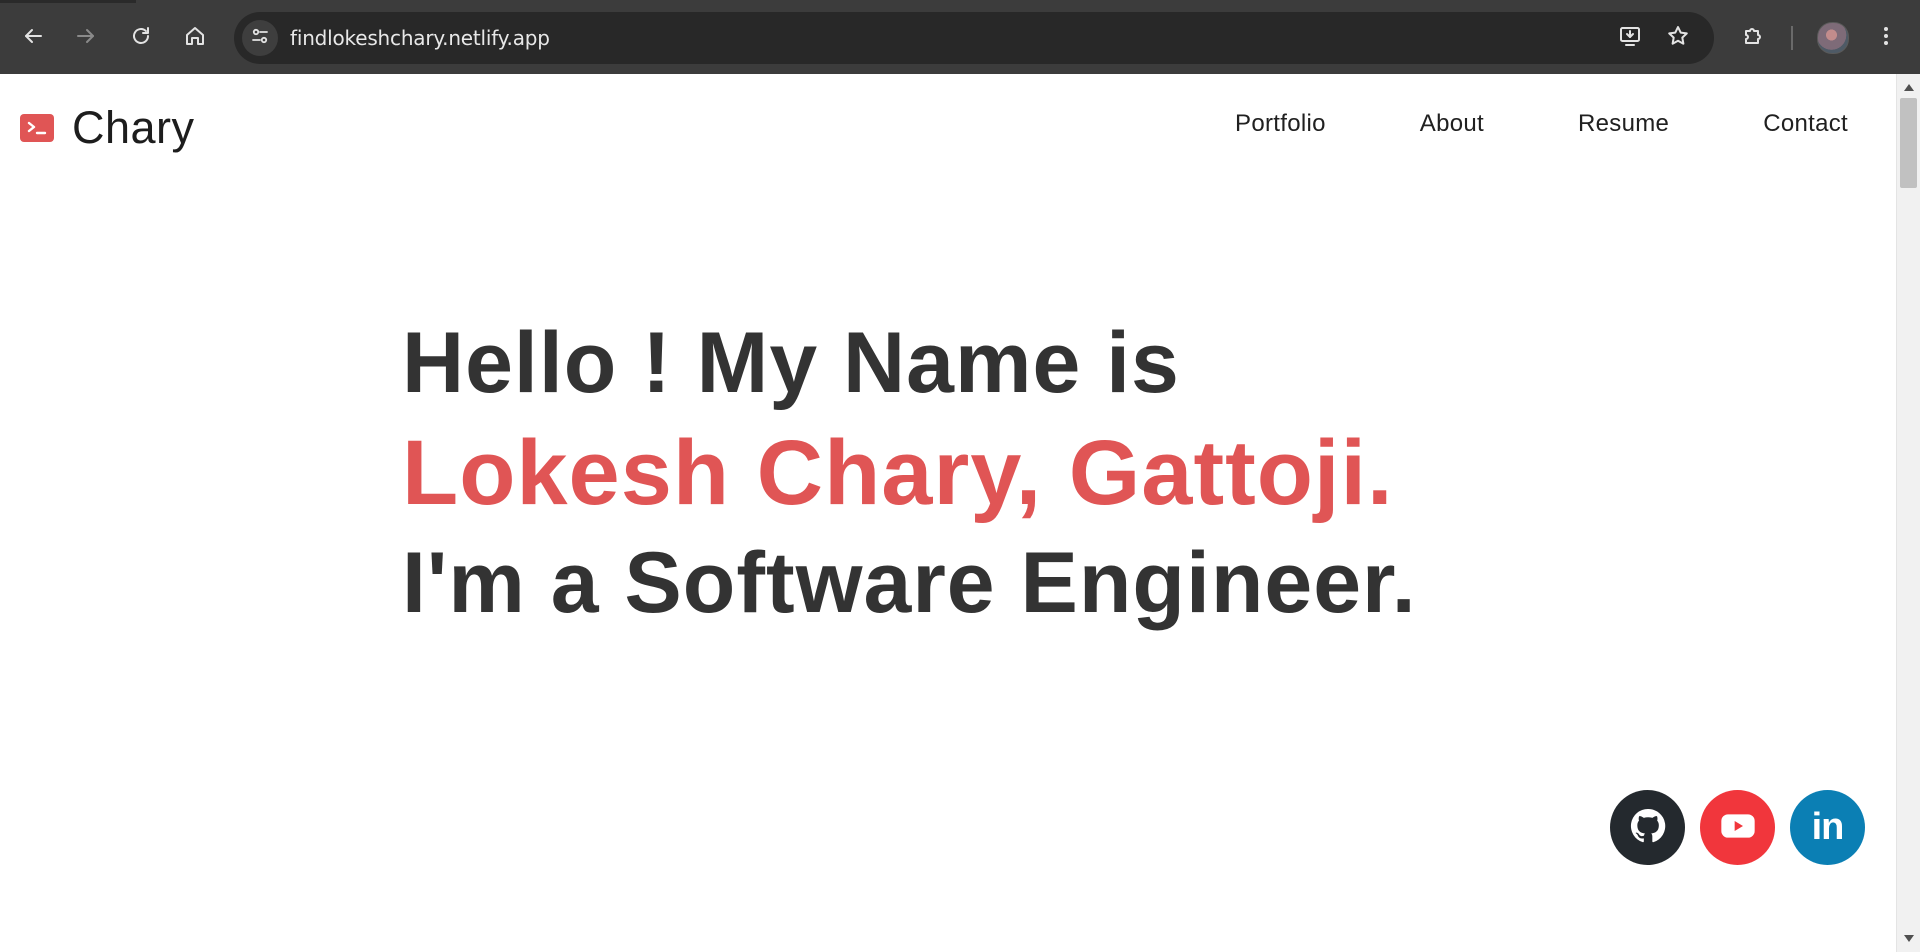 The width and height of the screenshot is (1920, 952). I want to click on puzzle-icon, so click(1753, 38).